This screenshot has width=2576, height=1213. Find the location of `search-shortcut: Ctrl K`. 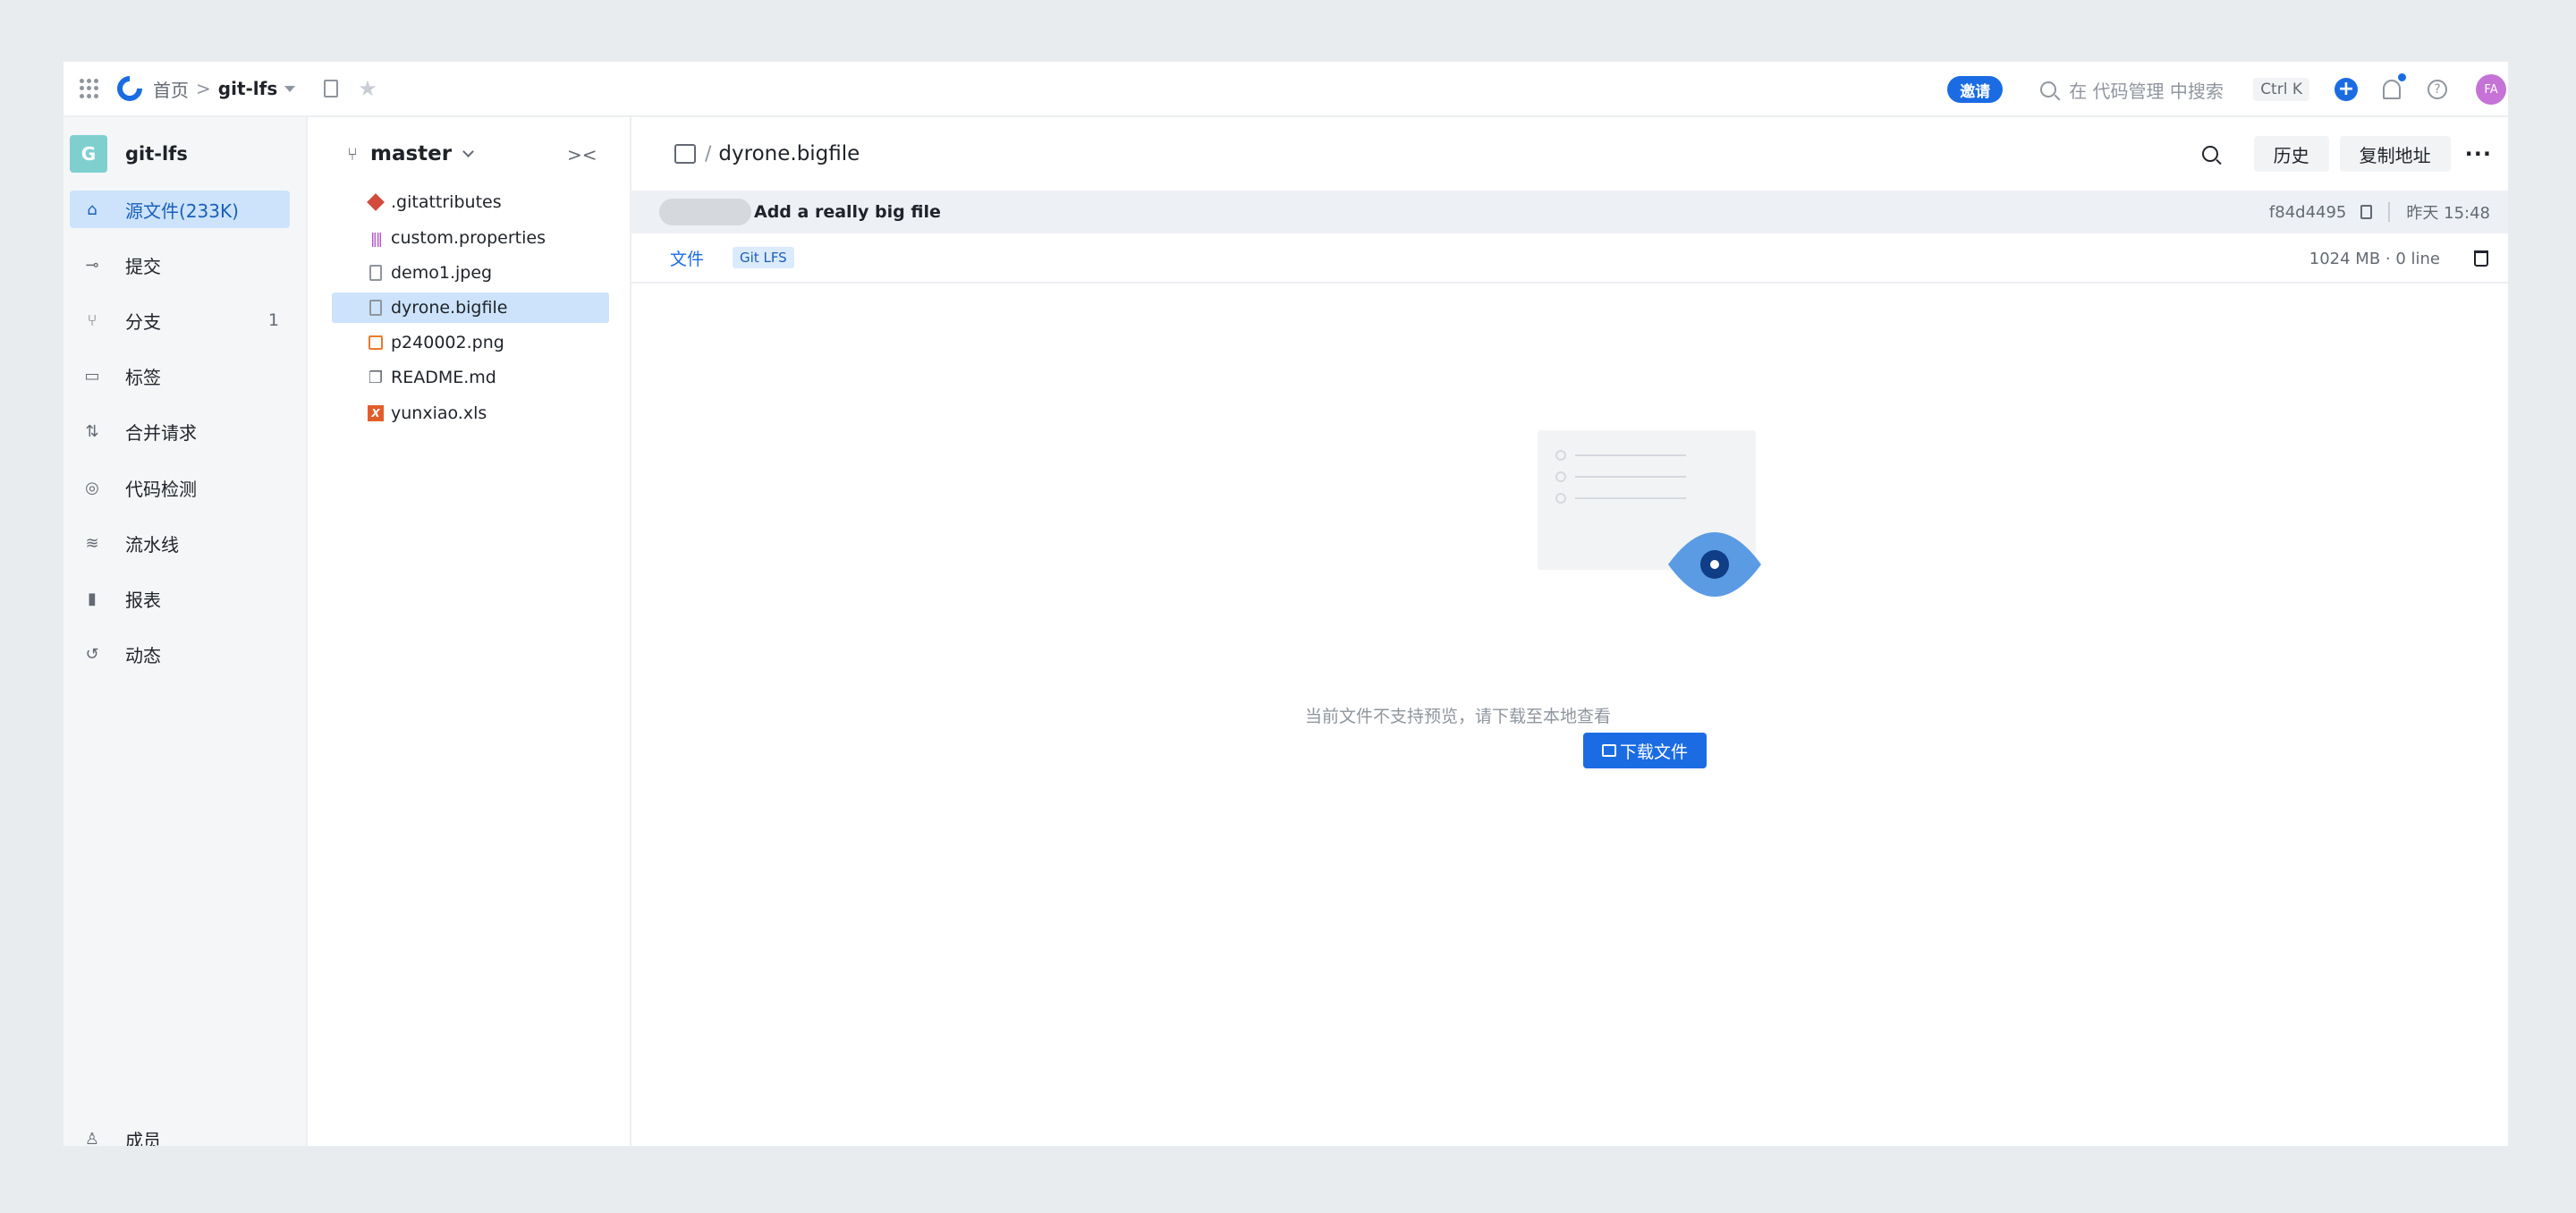

search-shortcut: Ctrl K is located at coordinates (2281, 89).